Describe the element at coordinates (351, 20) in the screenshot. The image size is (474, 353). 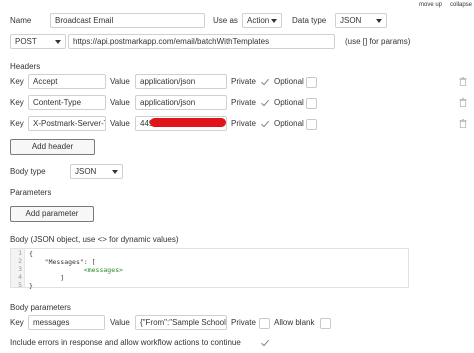
I see `data-type-value: JSON` at that location.